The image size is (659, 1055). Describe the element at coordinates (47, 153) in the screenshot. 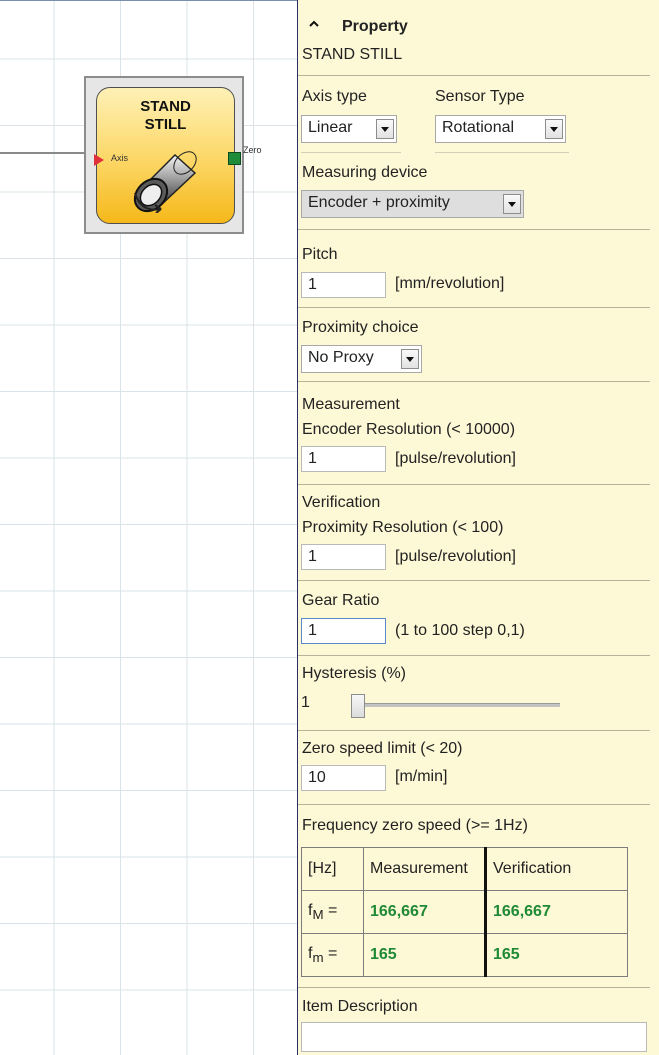

I see `axis-input-wire` at that location.